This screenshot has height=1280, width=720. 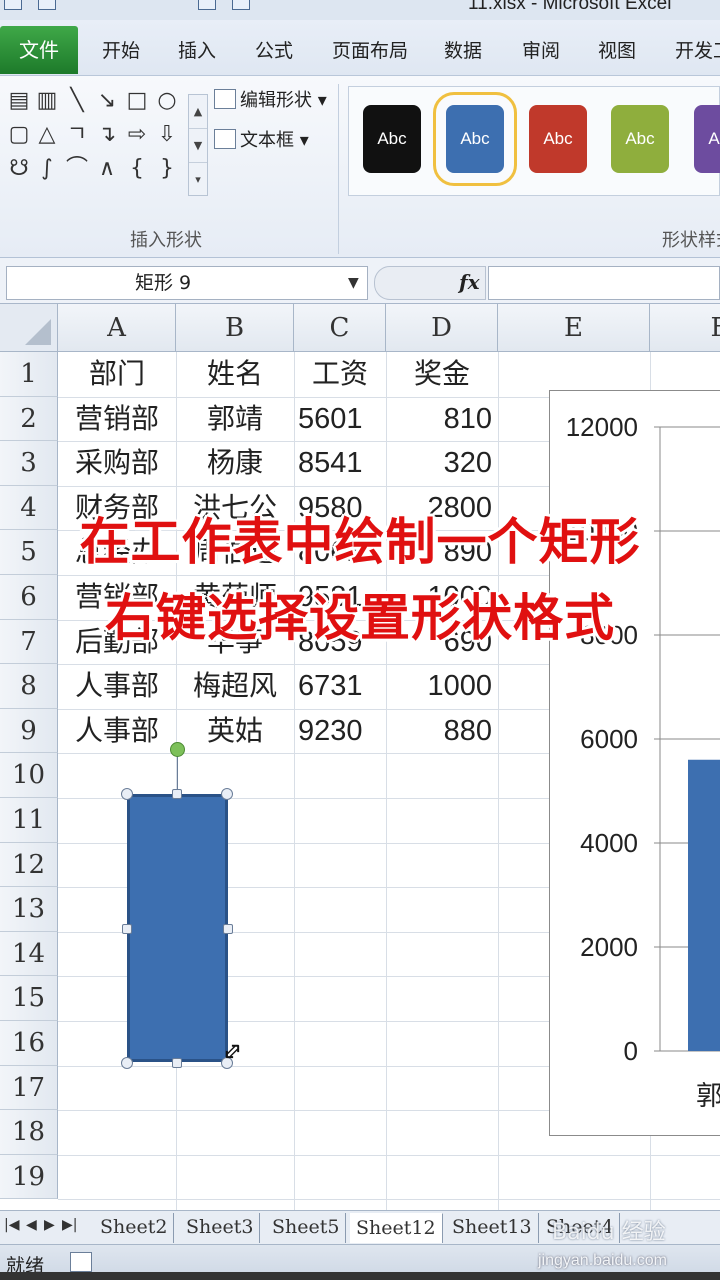 What do you see at coordinates (77, 101) in the screenshot?
I see `line-shape-icon: ╲` at bounding box center [77, 101].